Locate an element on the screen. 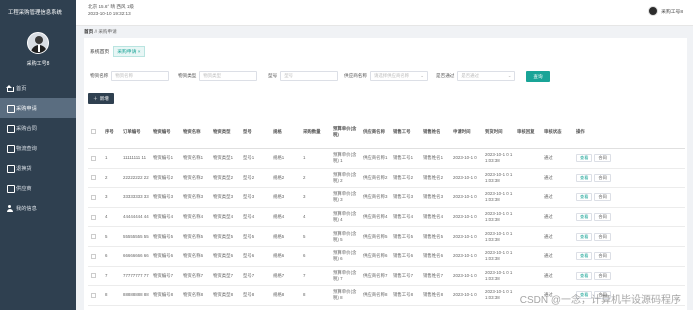  table-cell: 3 is located at coordinates (304, 197).